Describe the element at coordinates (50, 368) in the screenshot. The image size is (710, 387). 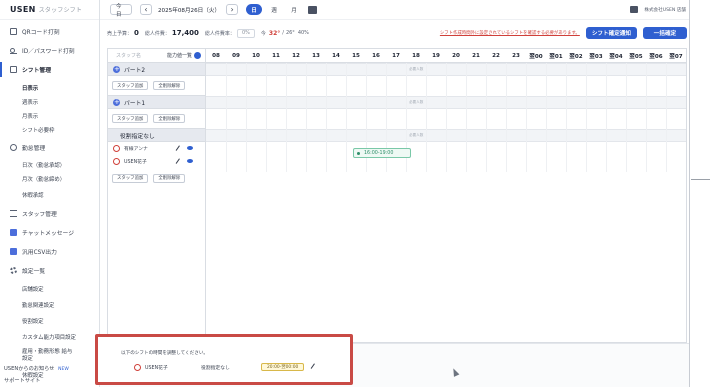
I see `sidebar-news-link: USENからのお知らせ NEW` at that location.